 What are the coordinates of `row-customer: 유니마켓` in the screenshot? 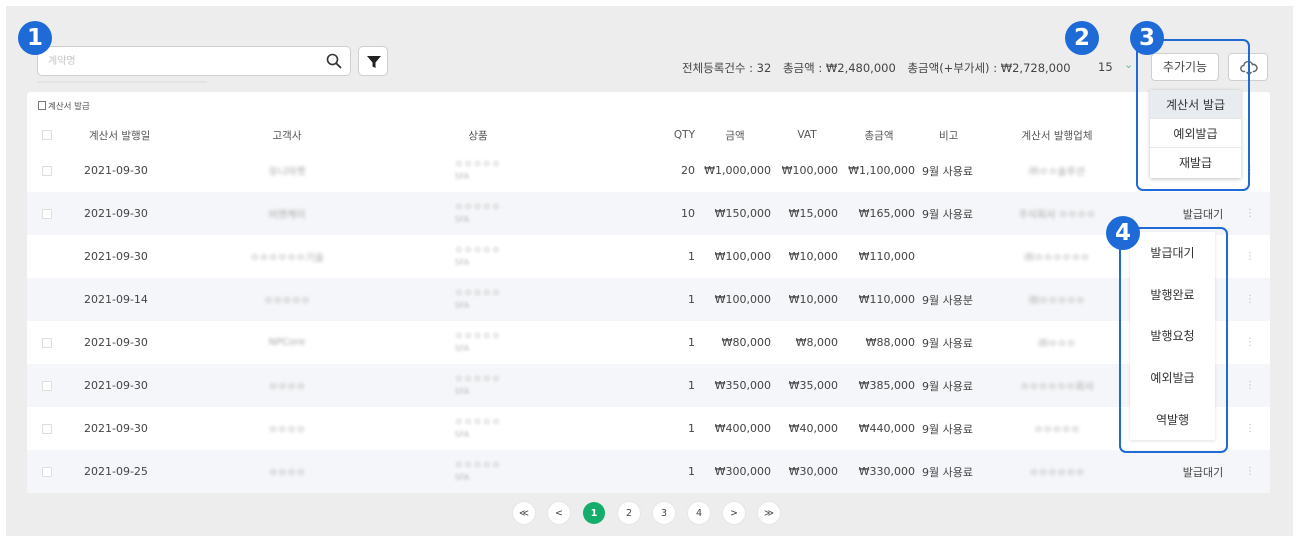 It's located at (287, 170).